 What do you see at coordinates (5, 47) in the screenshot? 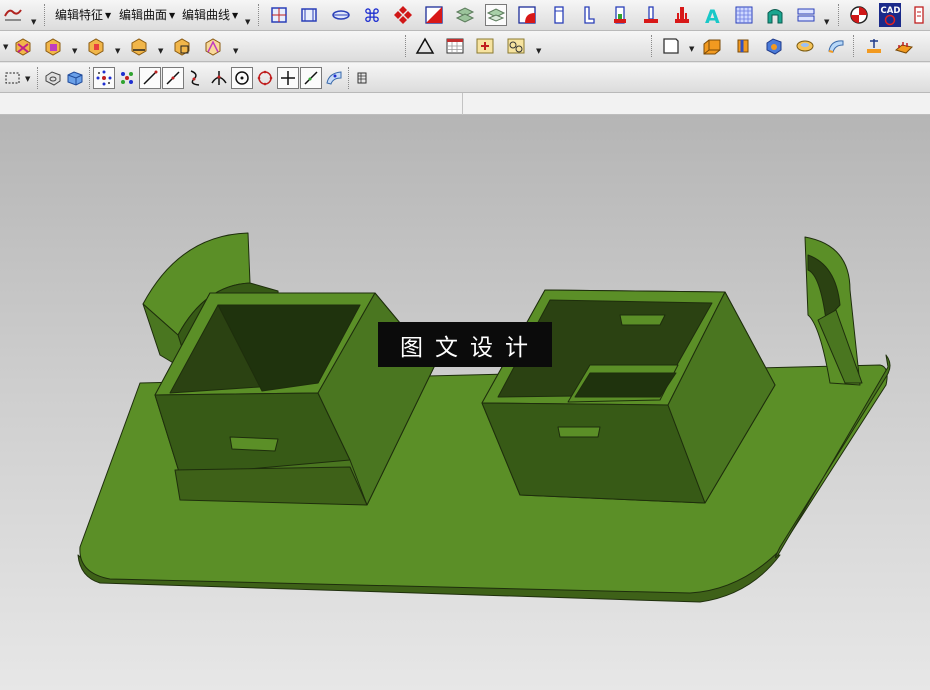
I see `row2-start-dropdown: ▼` at bounding box center [5, 47].